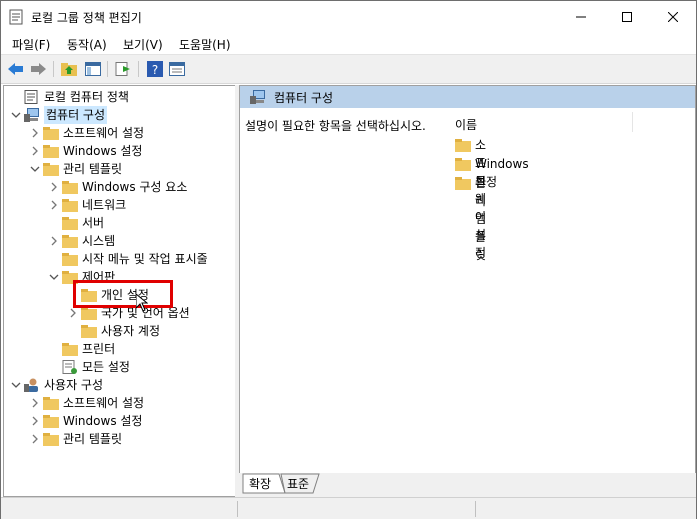  What do you see at coordinates (467, 97) in the screenshot?
I see `details-header: 컴퓨터 구성` at bounding box center [467, 97].